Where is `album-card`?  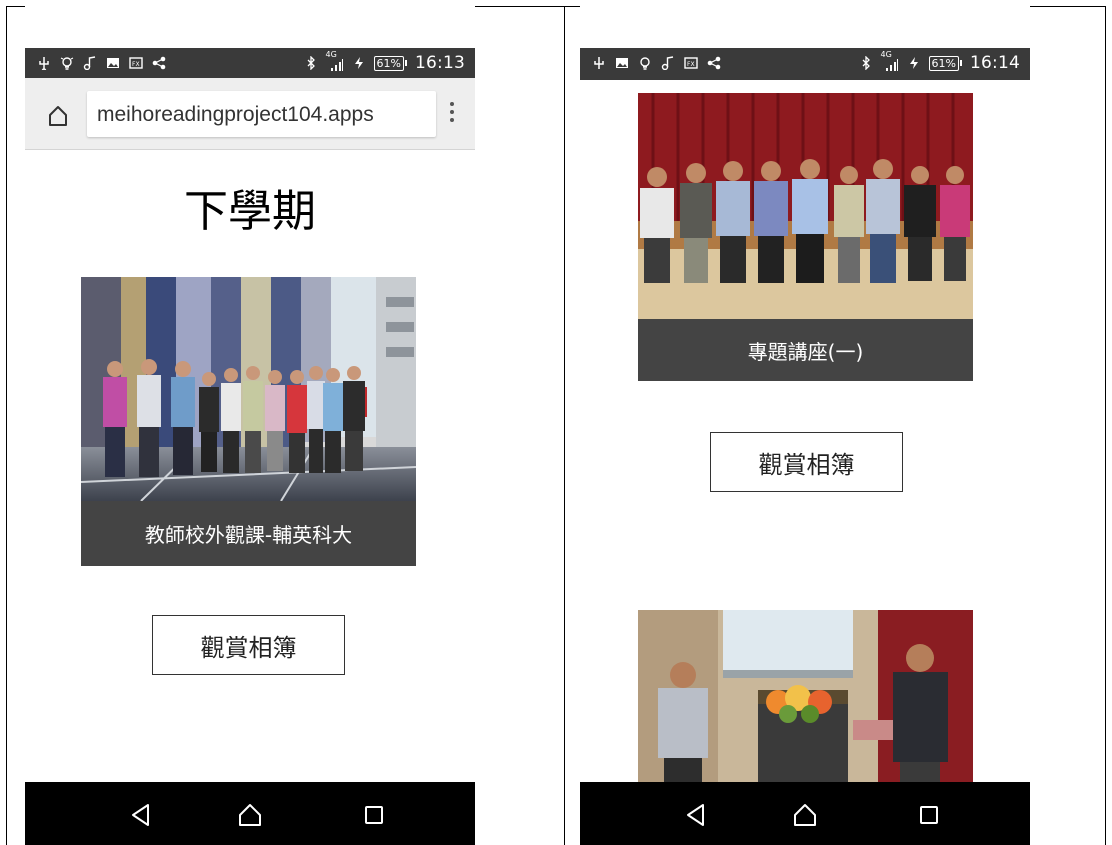
album-card is located at coordinates (805, 696).